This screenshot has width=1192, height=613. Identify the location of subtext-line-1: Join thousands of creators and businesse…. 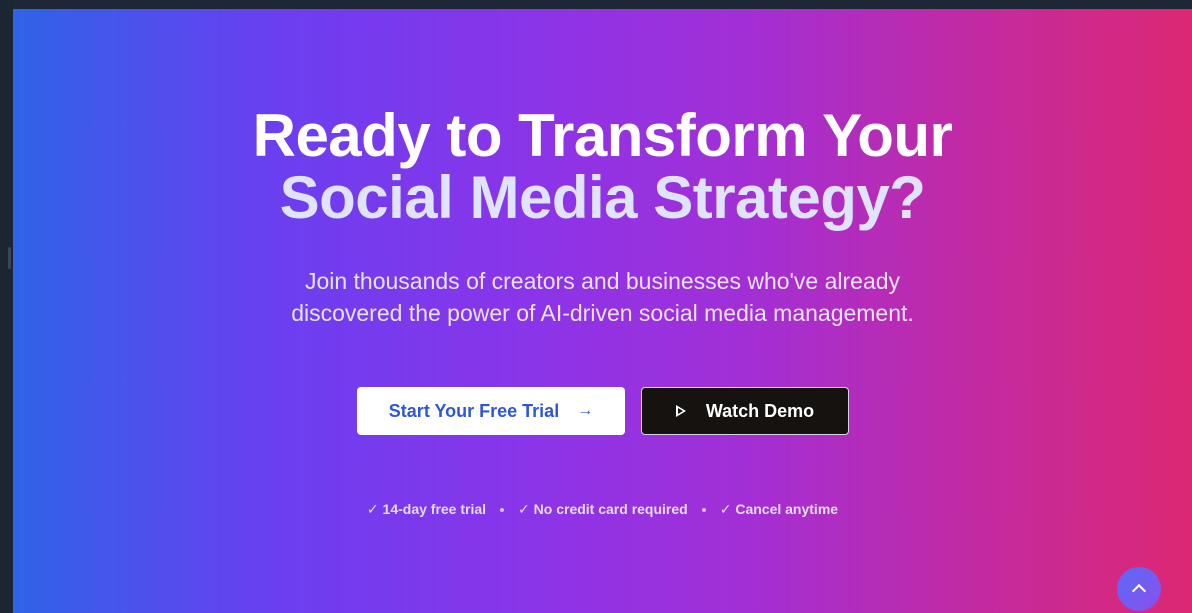
(602, 281).